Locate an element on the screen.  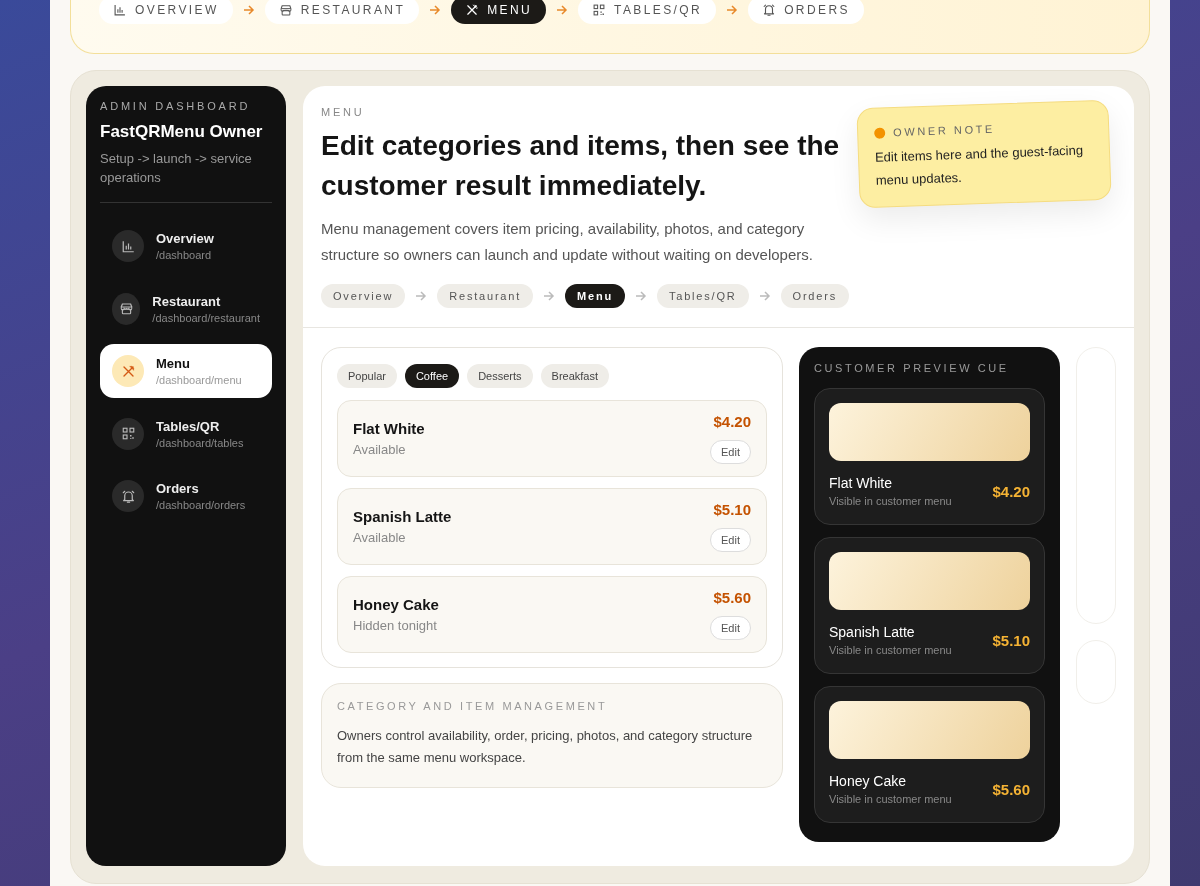
app-title: FastQRMenu Owner is located at coordinates (182, 132).